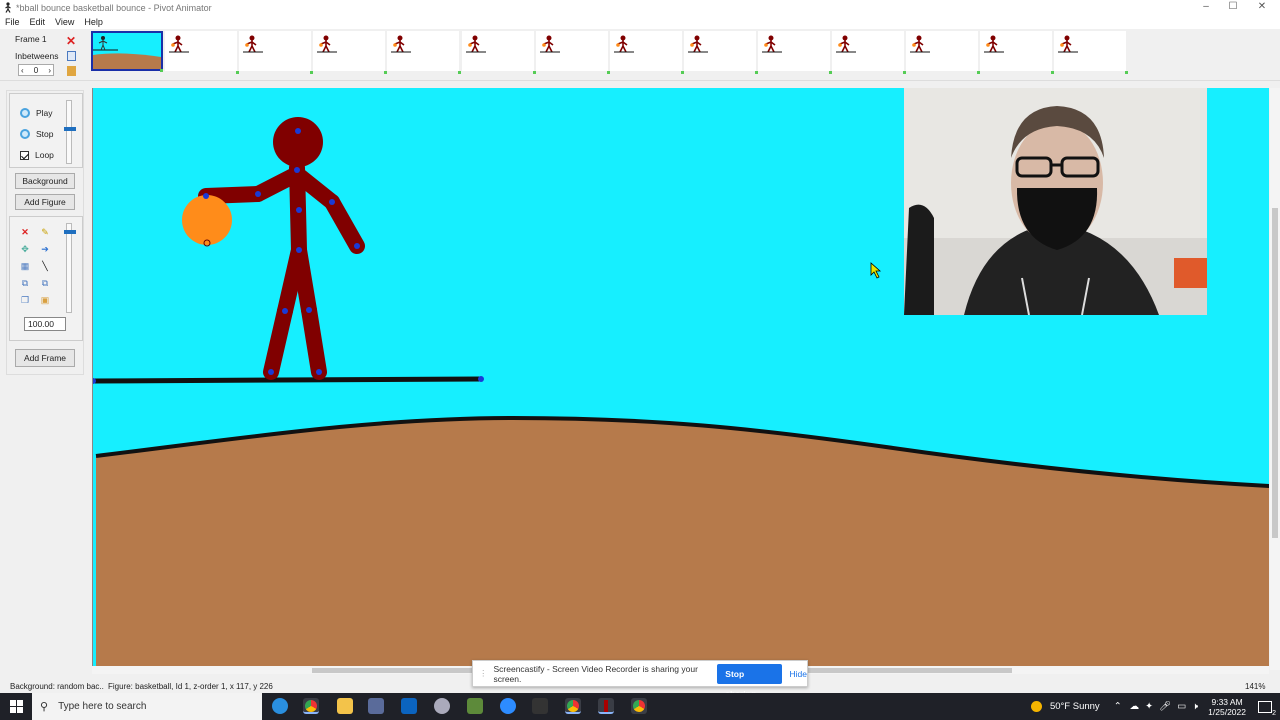  What do you see at coordinates (1118, 706) in the screenshot?
I see `chevron-up-icon: ⌃` at bounding box center [1118, 706].